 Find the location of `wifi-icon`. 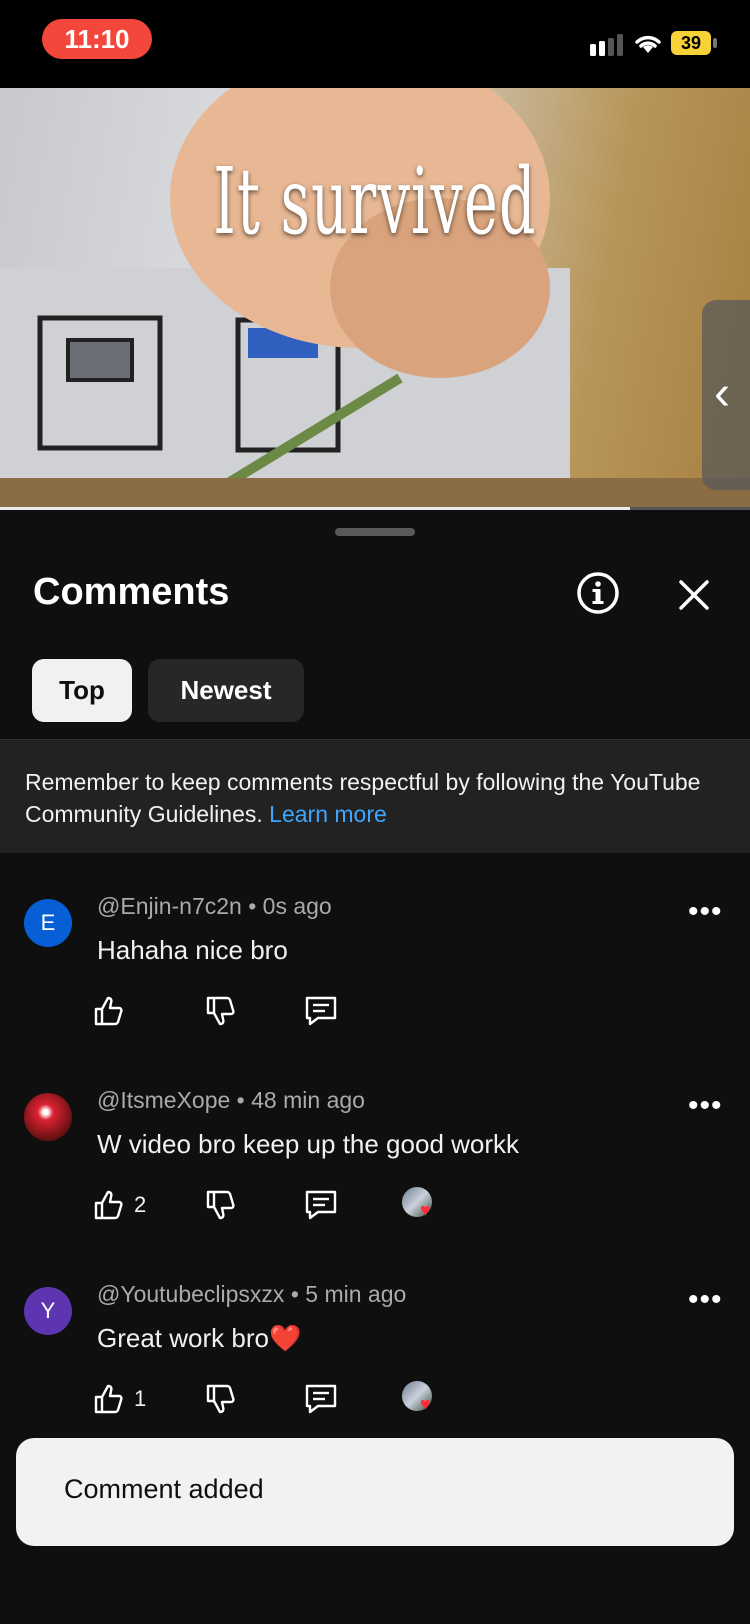

wifi-icon is located at coordinates (648, 44).